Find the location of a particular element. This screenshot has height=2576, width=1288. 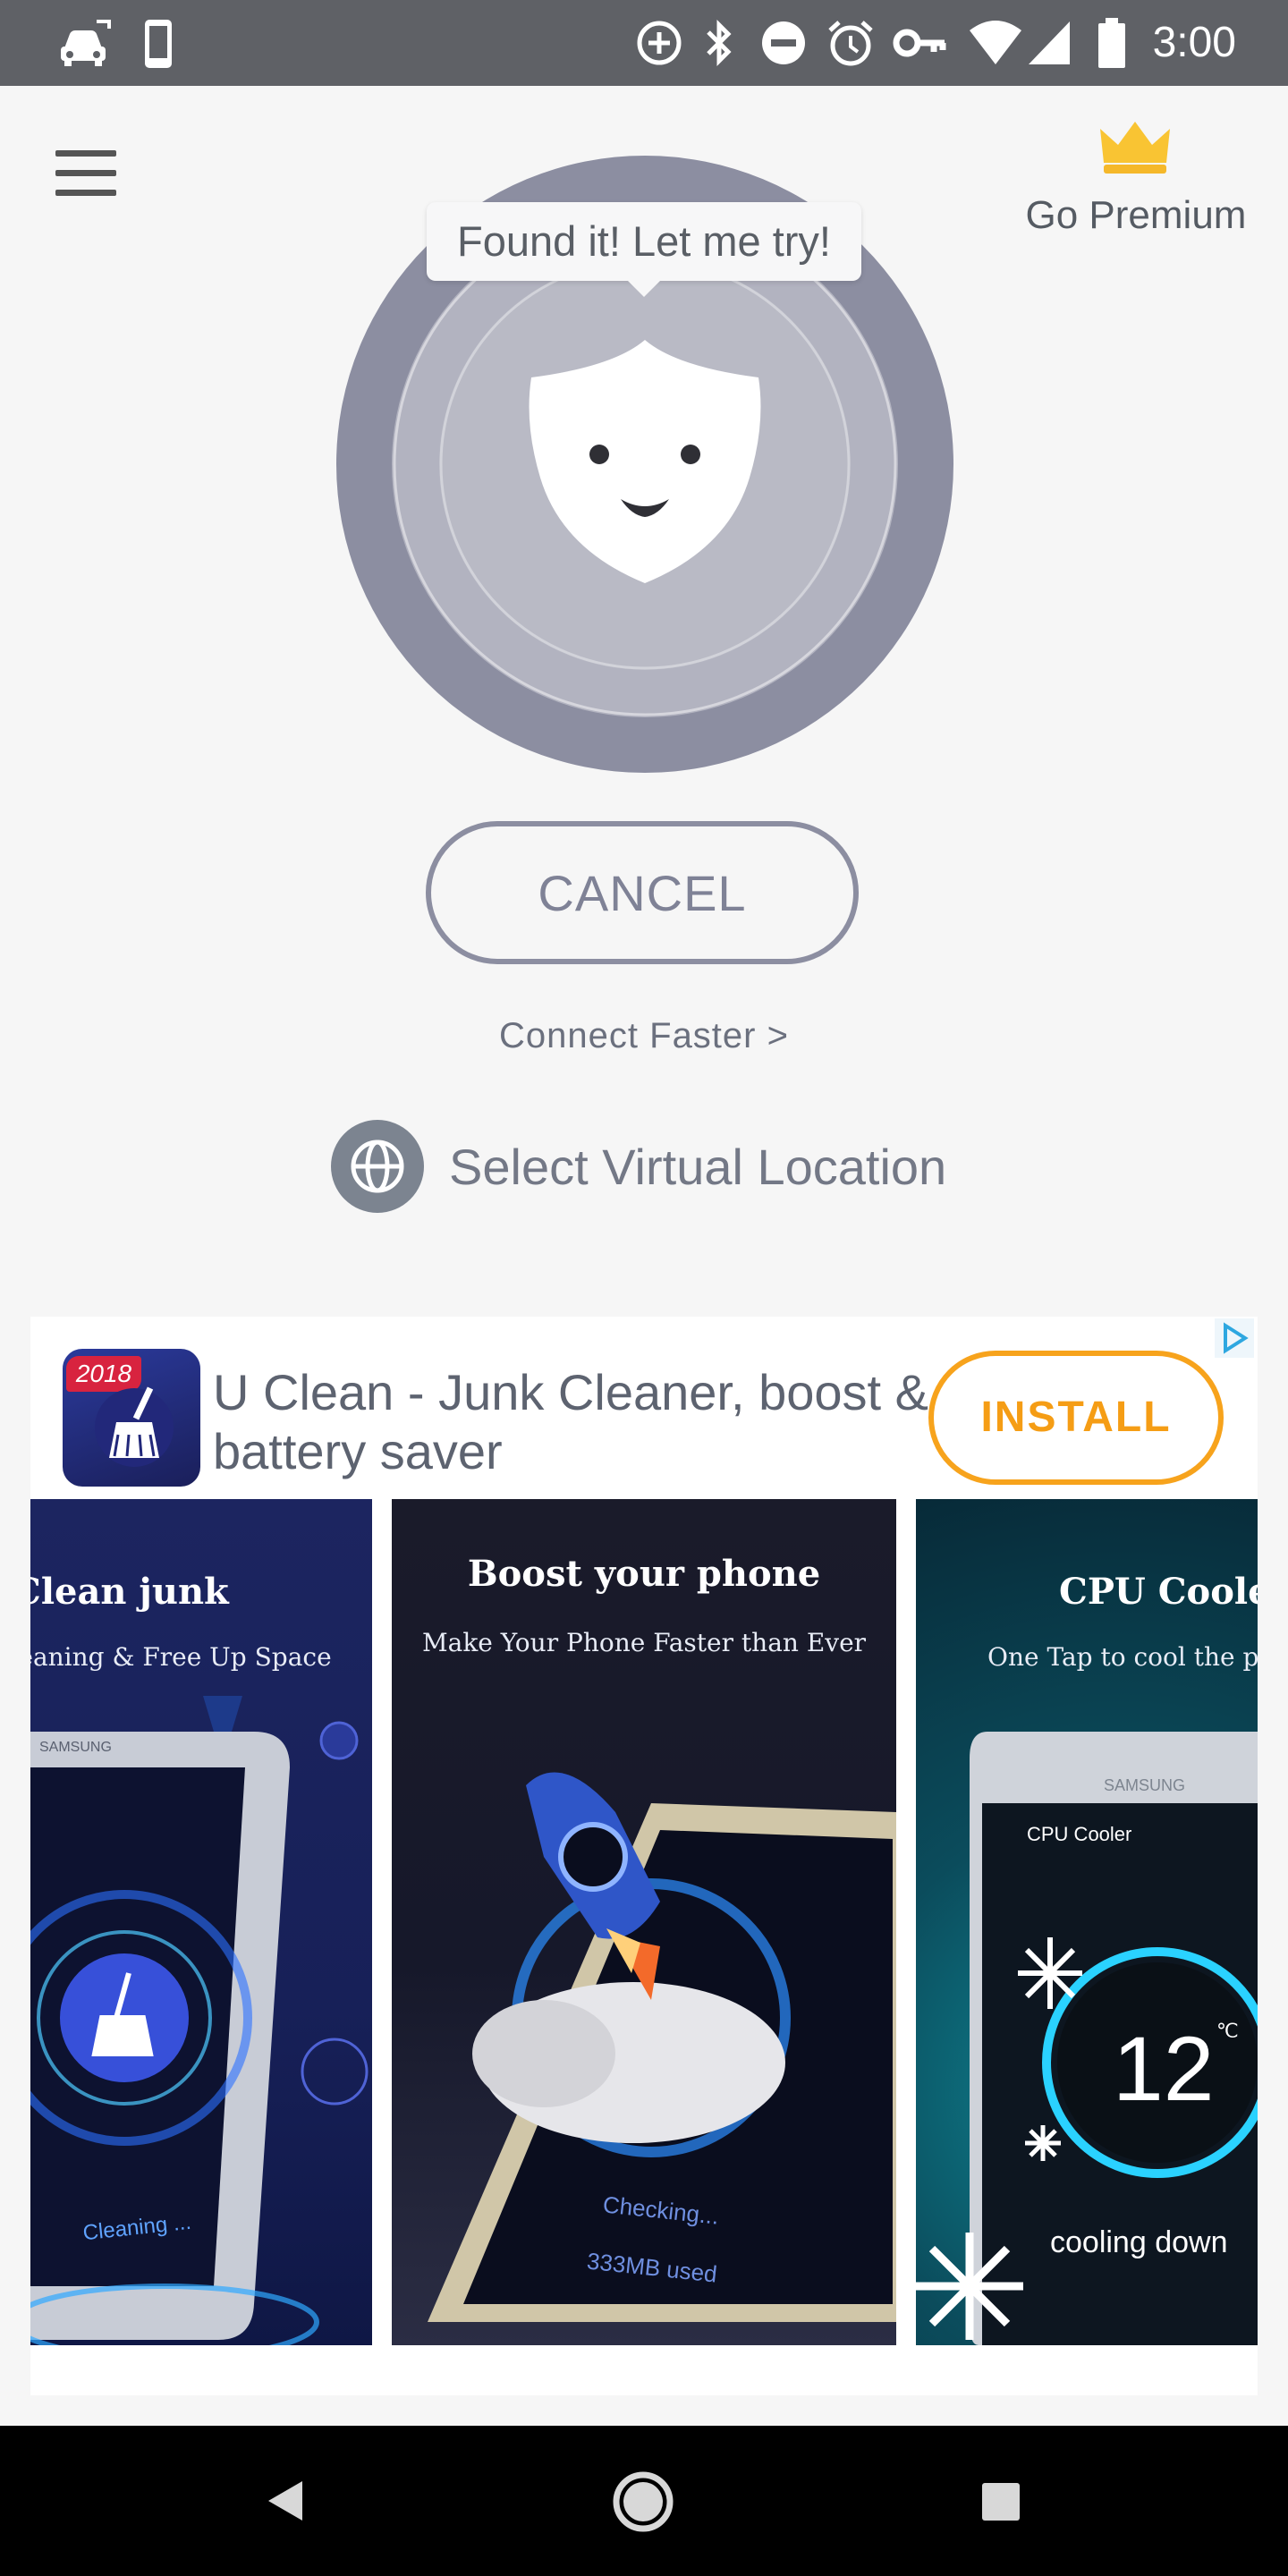

cancel-button: CANCEL is located at coordinates (642, 892).